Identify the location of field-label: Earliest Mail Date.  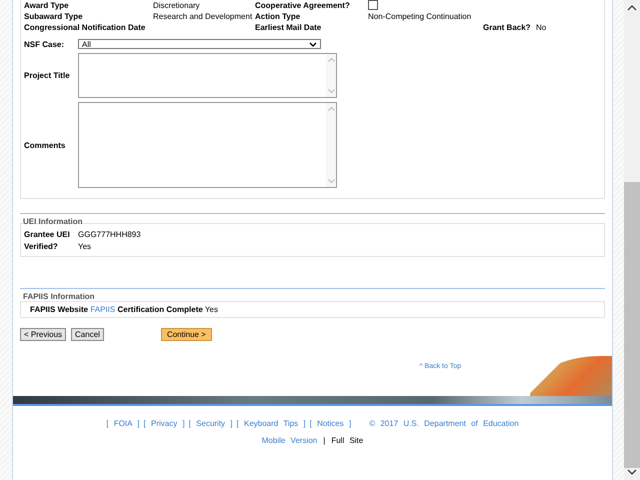
(288, 27).